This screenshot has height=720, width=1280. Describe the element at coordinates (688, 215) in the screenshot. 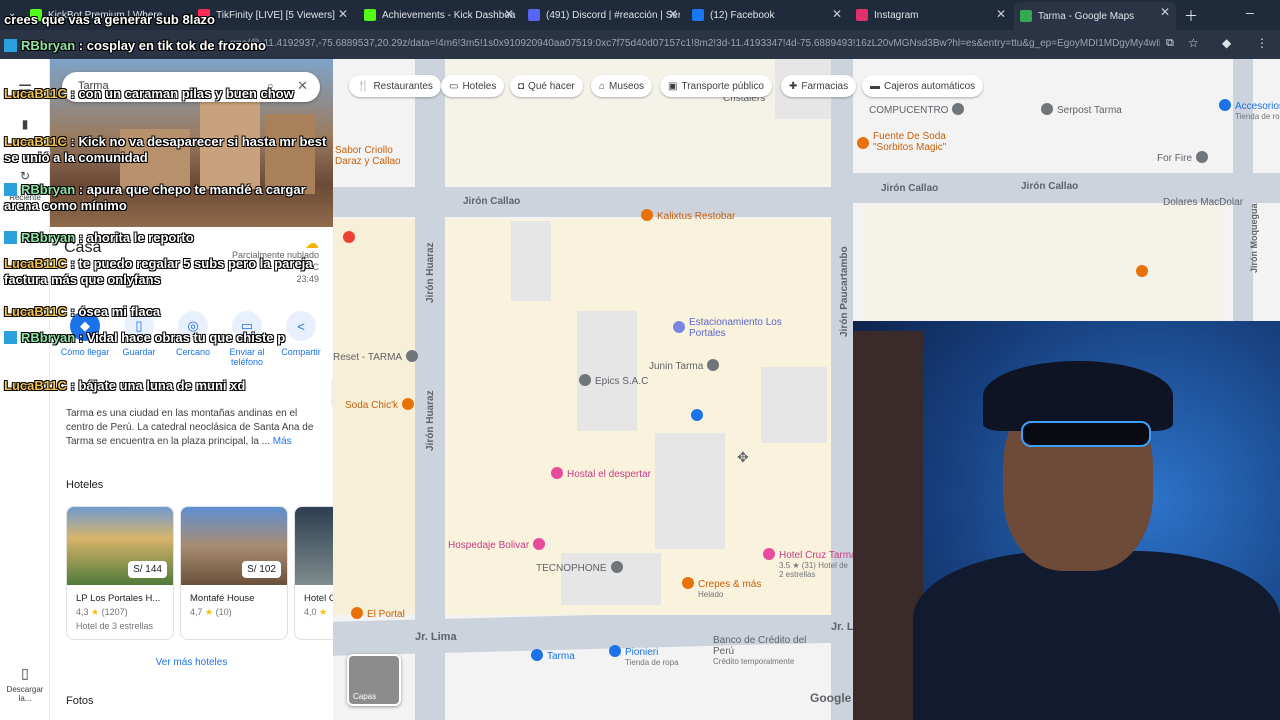

I see `poi-kalixtus: Kalixtus Restobar` at that location.